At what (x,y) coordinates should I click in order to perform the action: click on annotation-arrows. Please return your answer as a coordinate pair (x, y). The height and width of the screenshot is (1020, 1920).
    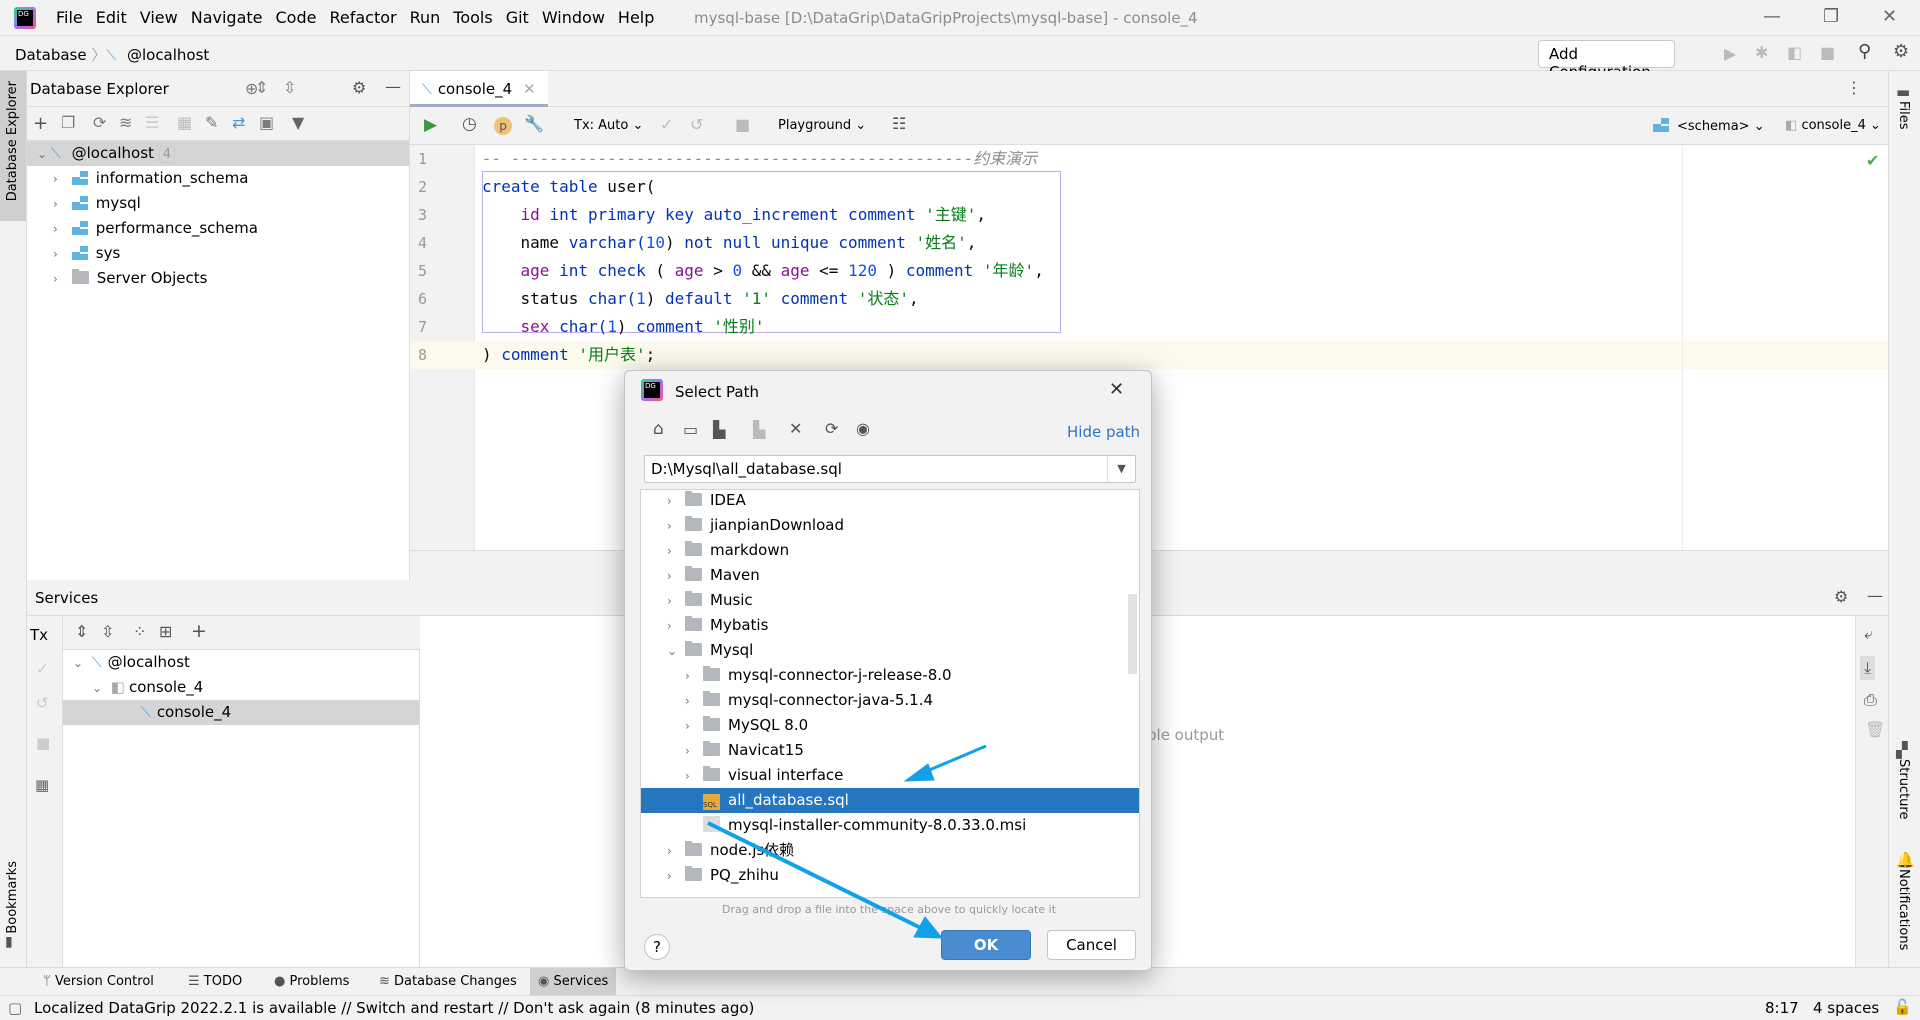
    Looking at the image, I should click on (847, 841).